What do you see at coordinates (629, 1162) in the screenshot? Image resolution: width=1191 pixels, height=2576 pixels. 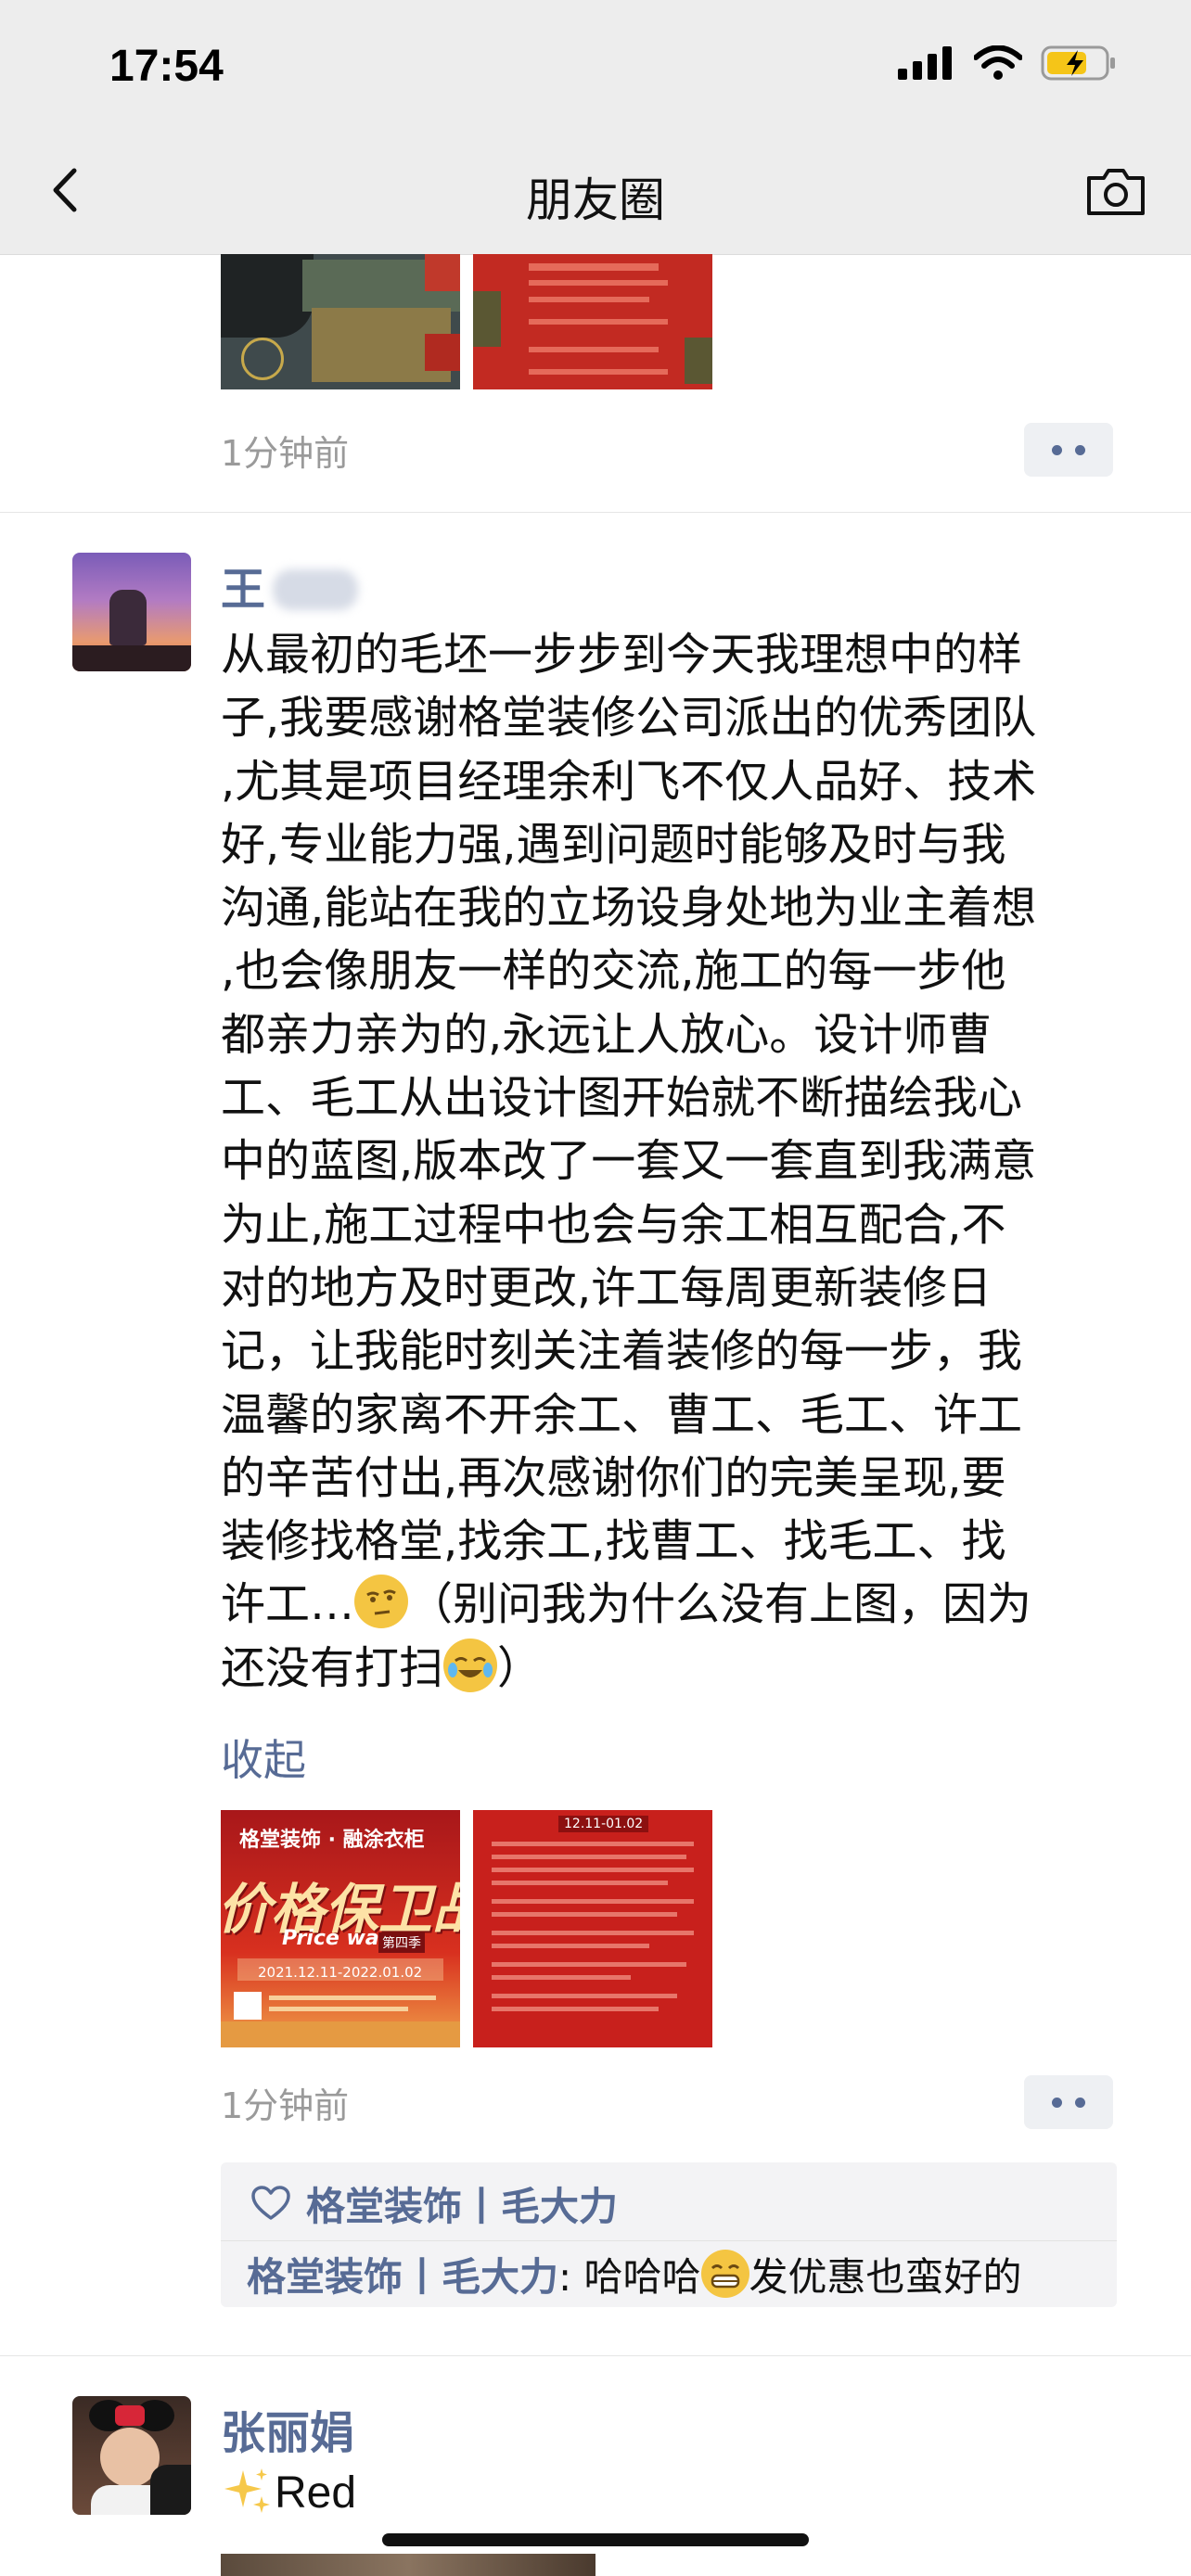 I see `post-text-line: 中的蓝图,版本改了一套又一套直到我满意` at bounding box center [629, 1162].